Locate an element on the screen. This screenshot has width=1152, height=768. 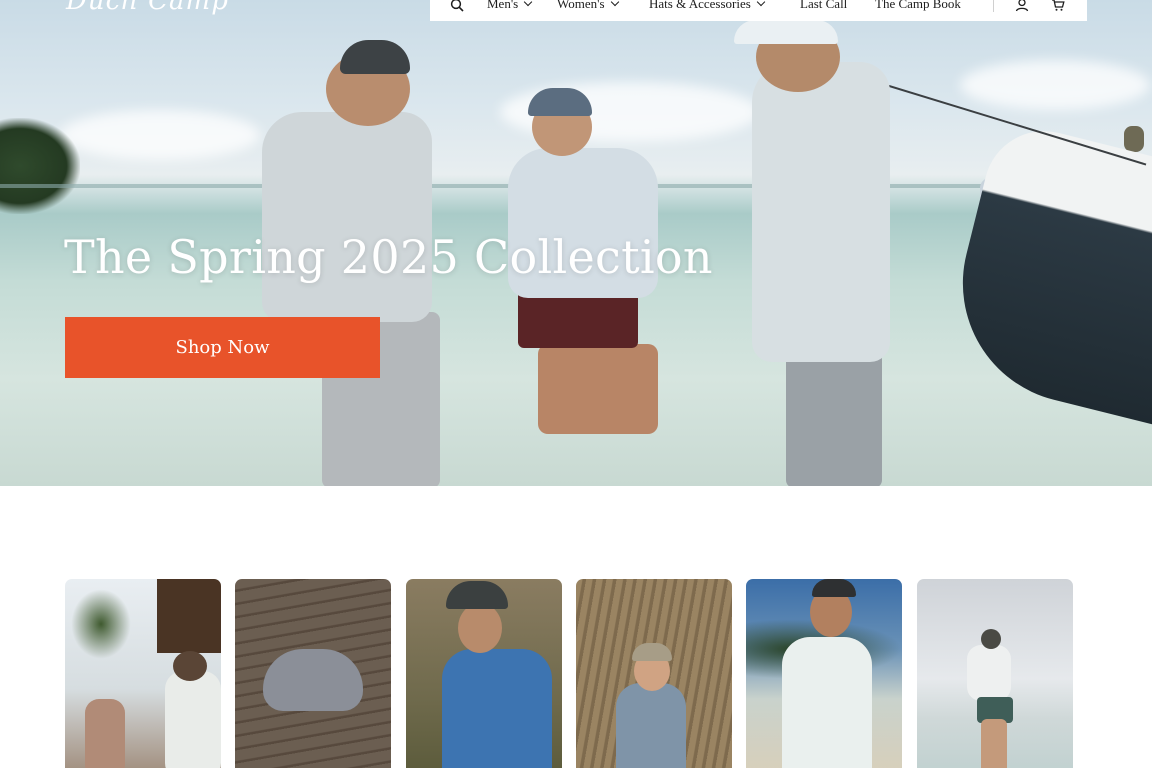
account-icon is located at coordinates (1022, 6).